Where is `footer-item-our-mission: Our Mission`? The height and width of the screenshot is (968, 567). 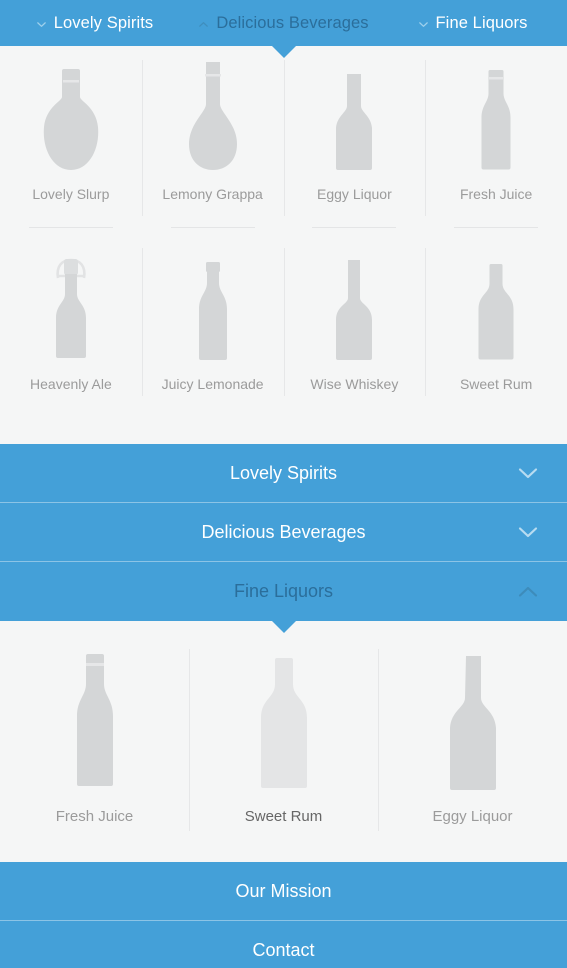 footer-item-our-mission: Our Mission is located at coordinates (283, 891).